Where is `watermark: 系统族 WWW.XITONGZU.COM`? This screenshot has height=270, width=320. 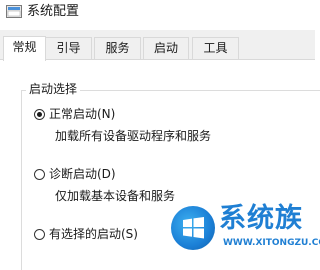 watermark: 系统族 WWW.XITONGZU.COM is located at coordinates (241, 229).